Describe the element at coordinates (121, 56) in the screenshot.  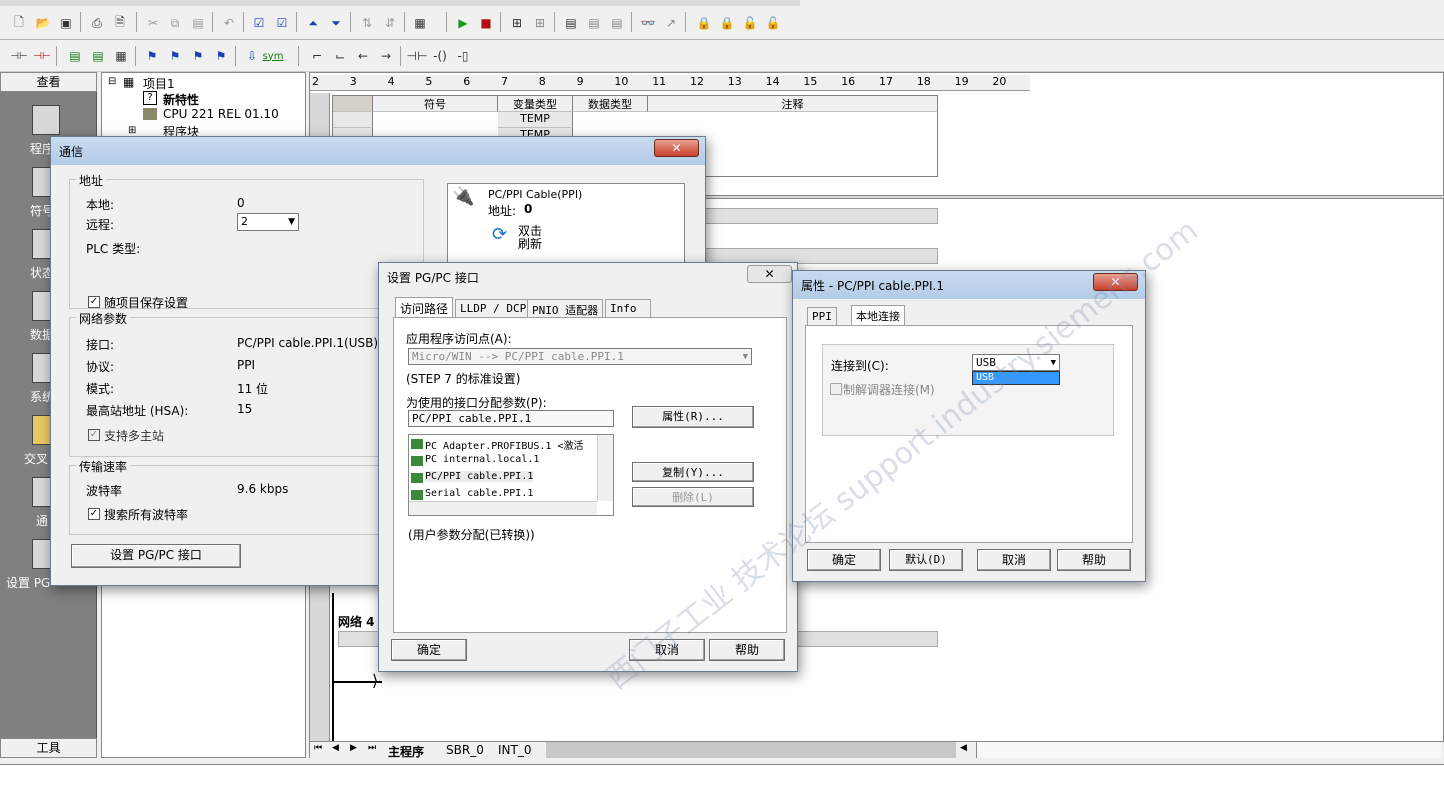
I see `toggle-symbol-icon: ▦` at that location.